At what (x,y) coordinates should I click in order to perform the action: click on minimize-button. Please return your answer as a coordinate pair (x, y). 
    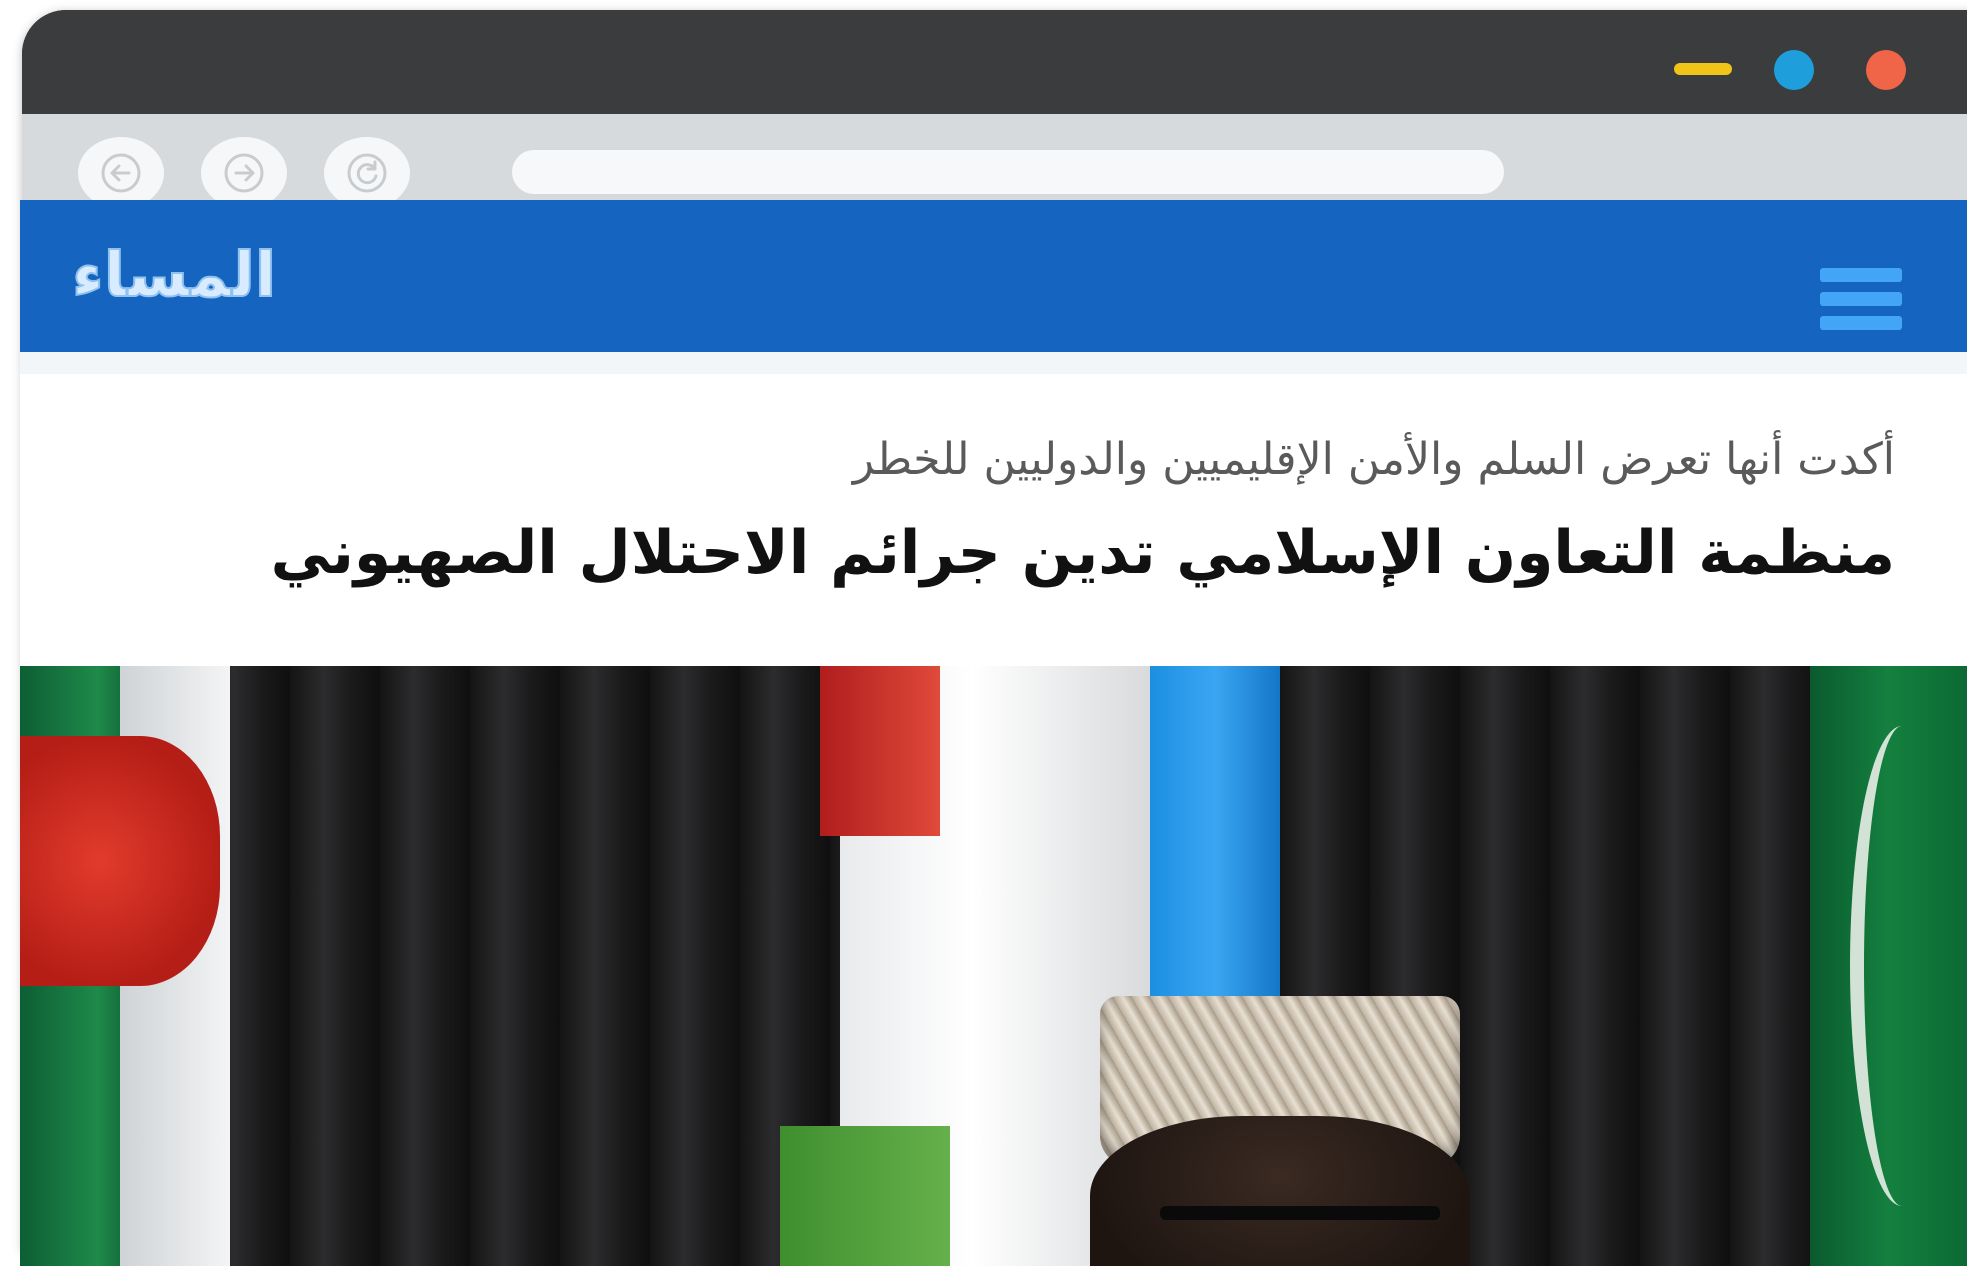
    Looking at the image, I should click on (1703, 69).